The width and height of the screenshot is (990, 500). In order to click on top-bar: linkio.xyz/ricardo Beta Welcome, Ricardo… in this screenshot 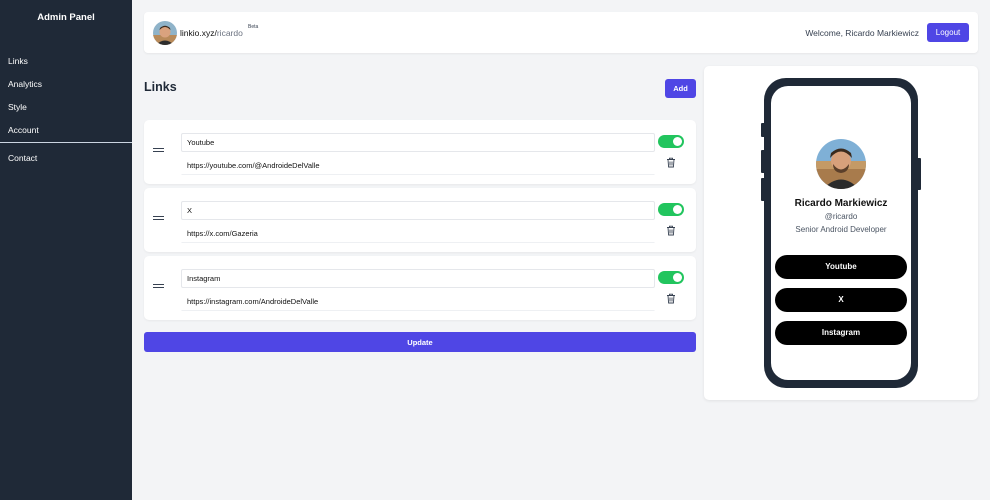, I will do `click(561, 32)`.